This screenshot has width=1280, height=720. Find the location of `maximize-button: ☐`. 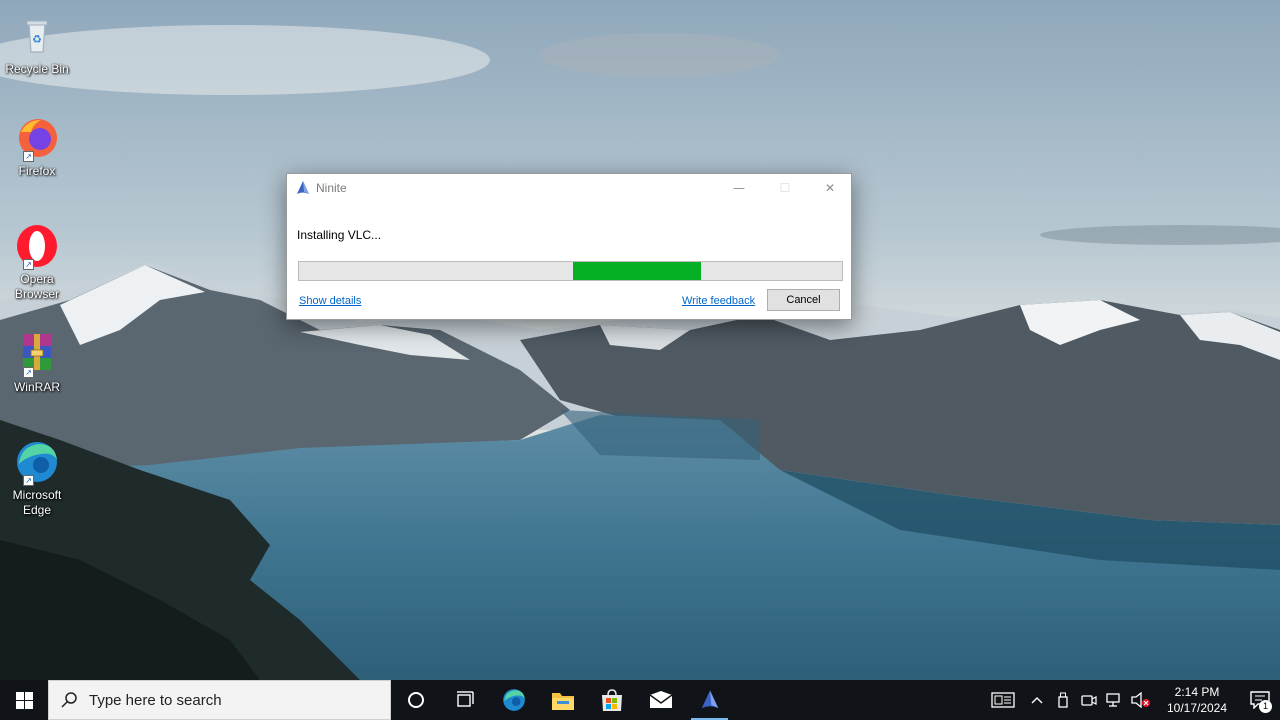

maximize-button: ☐ is located at coordinates (785, 188).